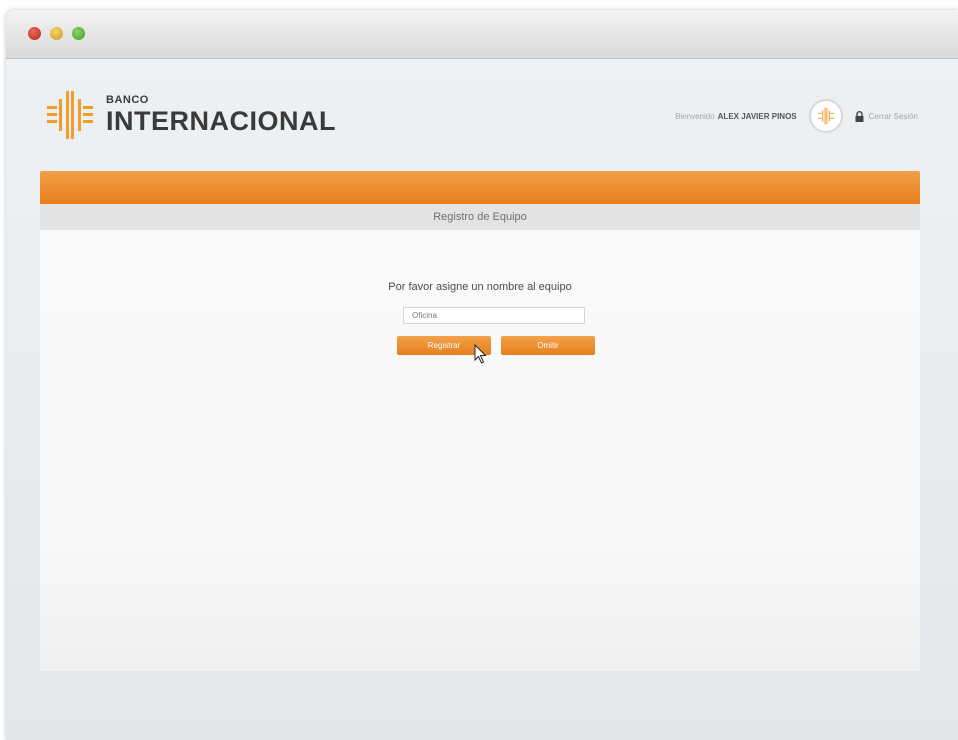 Image resolution: width=958 pixels, height=740 pixels. I want to click on close-window-button, so click(34, 33).